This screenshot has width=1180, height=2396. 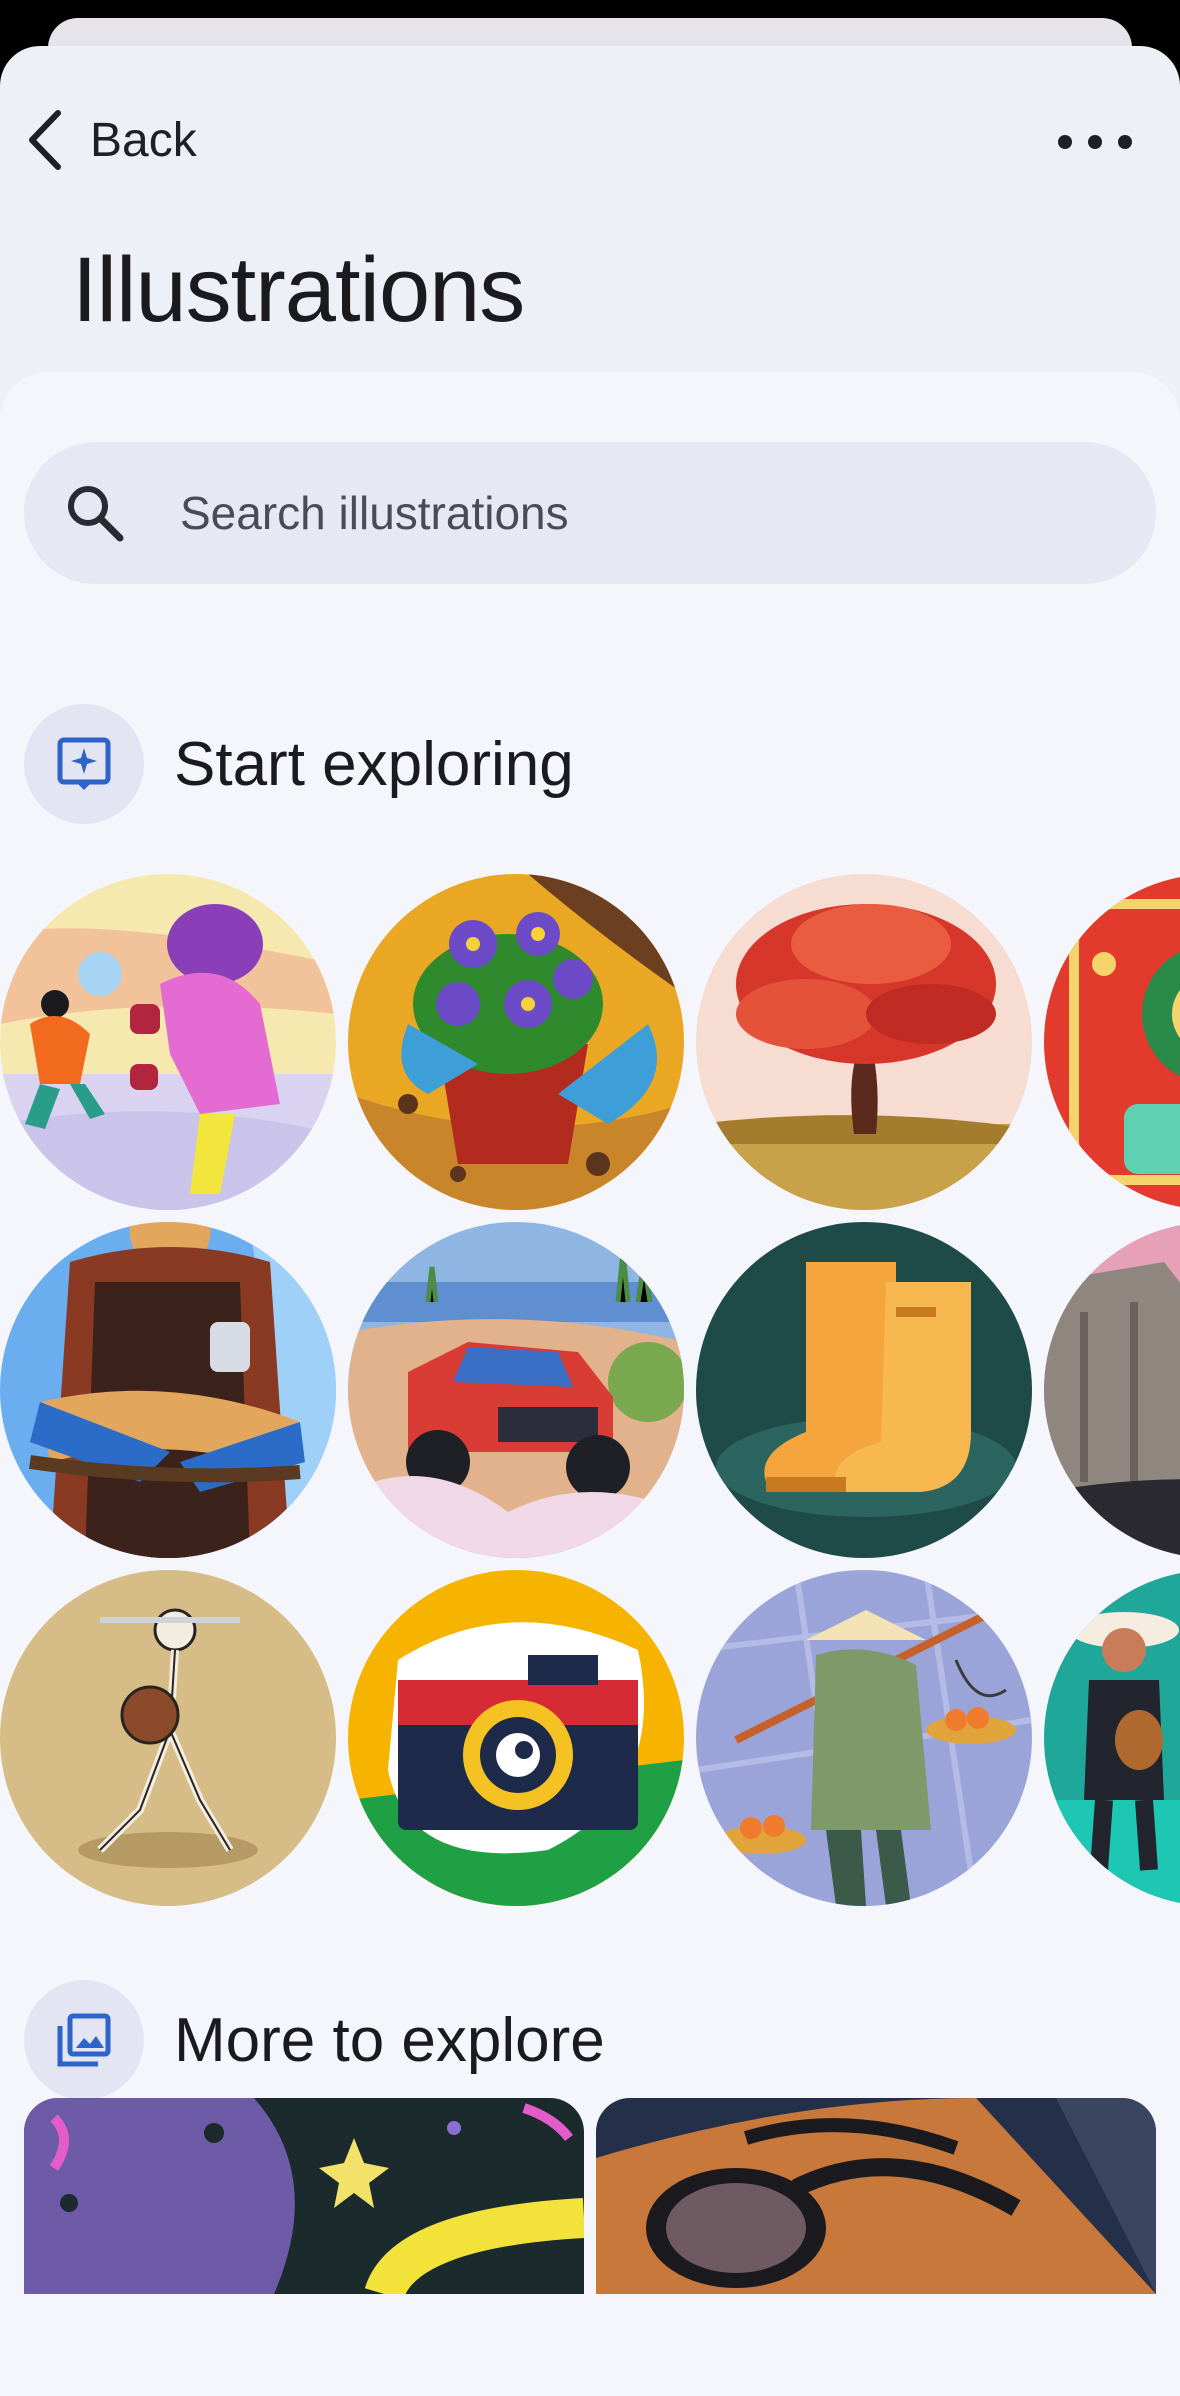 What do you see at coordinates (590, 513) in the screenshot?
I see `search-bar: Search illustrations` at bounding box center [590, 513].